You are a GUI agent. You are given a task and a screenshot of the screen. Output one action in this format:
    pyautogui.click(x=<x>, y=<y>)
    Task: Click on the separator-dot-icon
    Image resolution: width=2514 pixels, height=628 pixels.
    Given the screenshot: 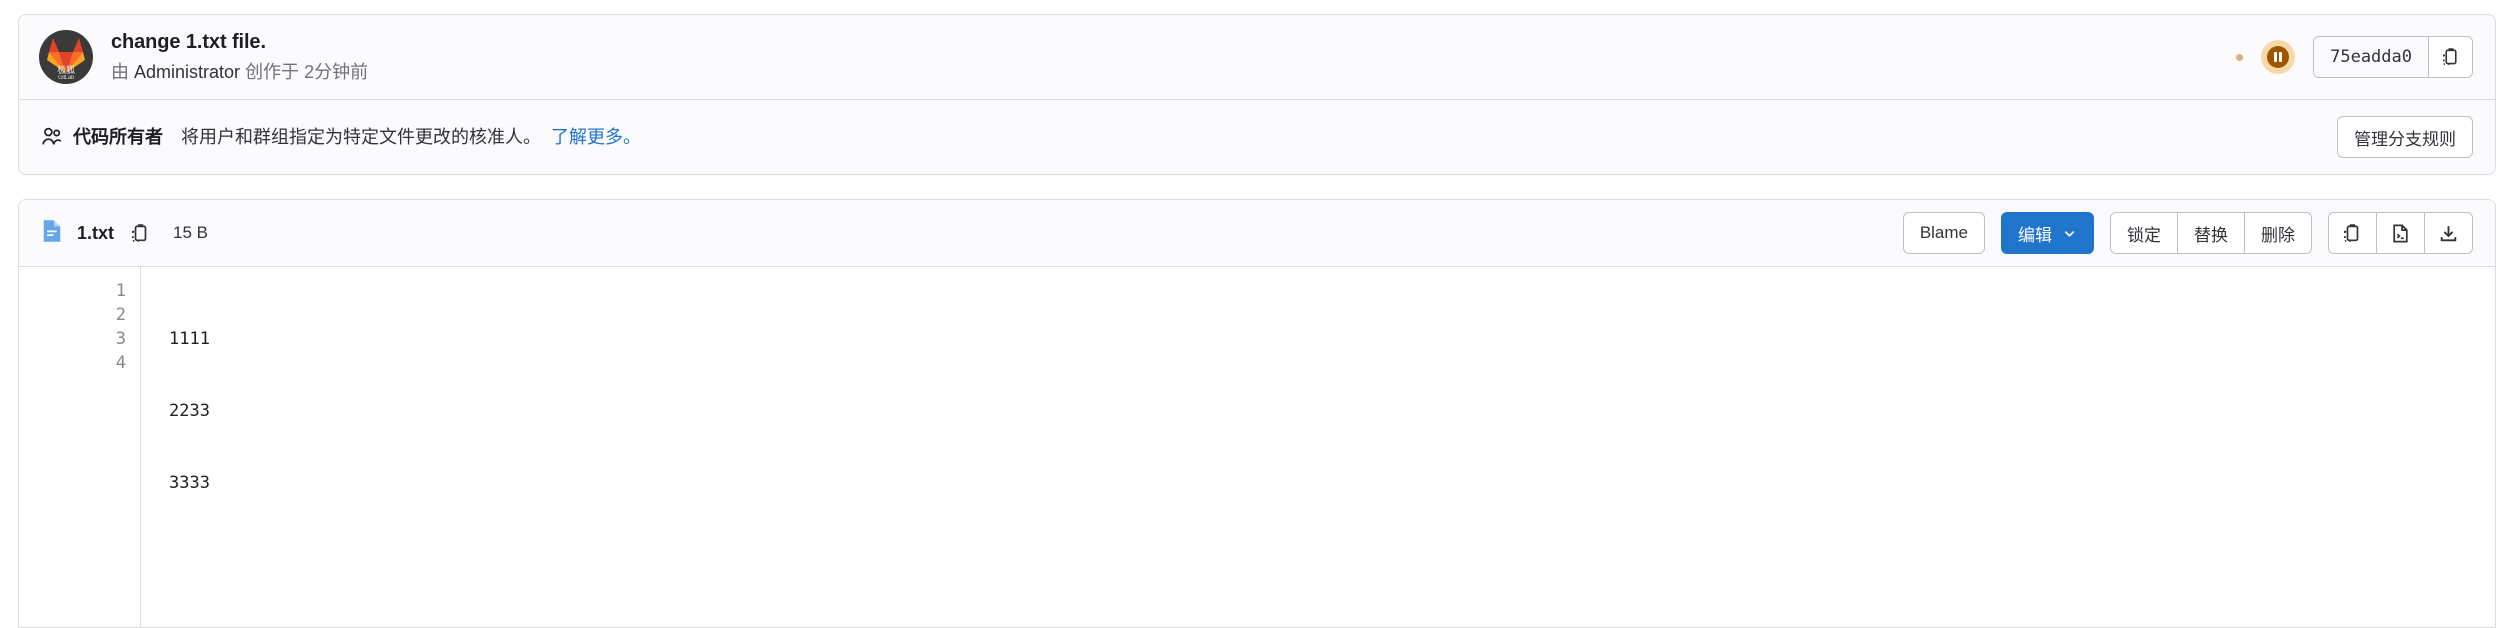 What is the action you would take?
    pyautogui.click(x=2240, y=57)
    